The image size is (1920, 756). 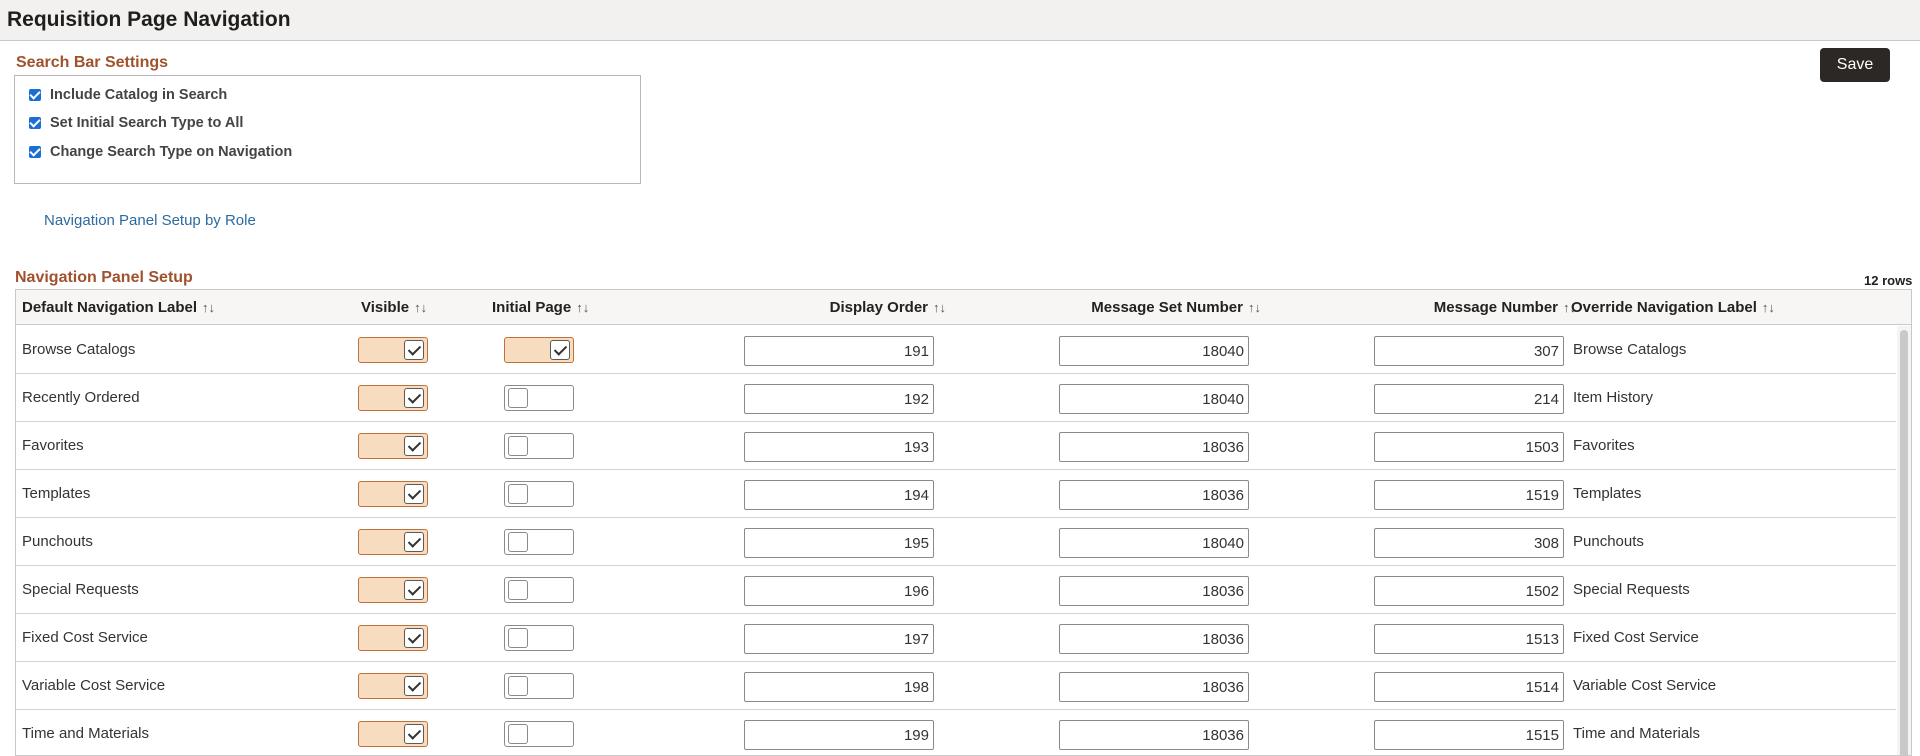 What do you see at coordinates (839, 495) in the screenshot?
I see `display-order-input: 194` at bounding box center [839, 495].